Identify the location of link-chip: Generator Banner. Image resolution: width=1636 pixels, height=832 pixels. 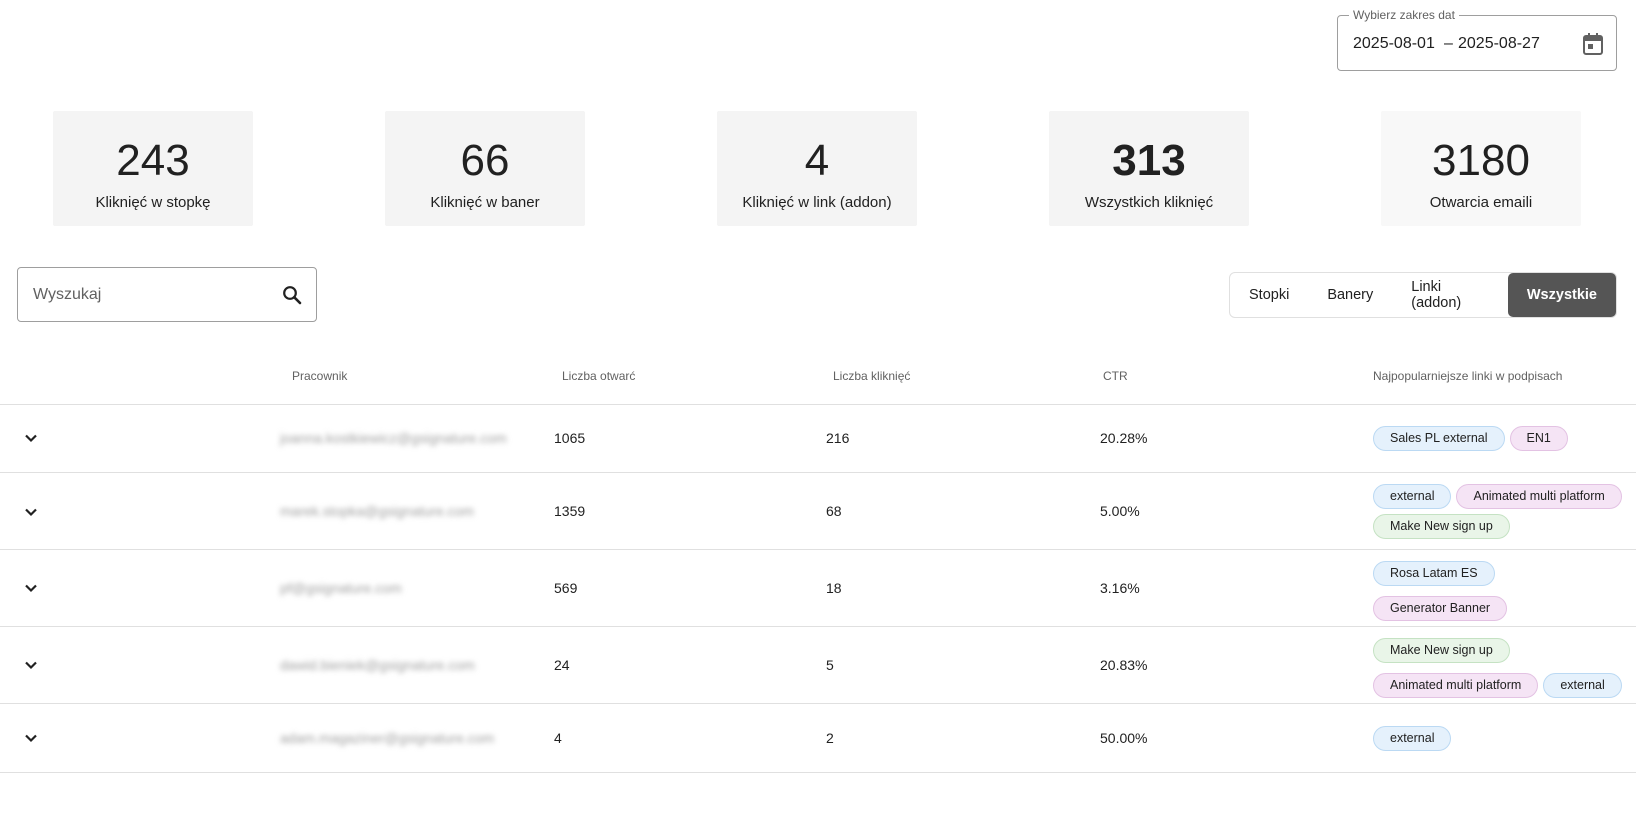
(1440, 608).